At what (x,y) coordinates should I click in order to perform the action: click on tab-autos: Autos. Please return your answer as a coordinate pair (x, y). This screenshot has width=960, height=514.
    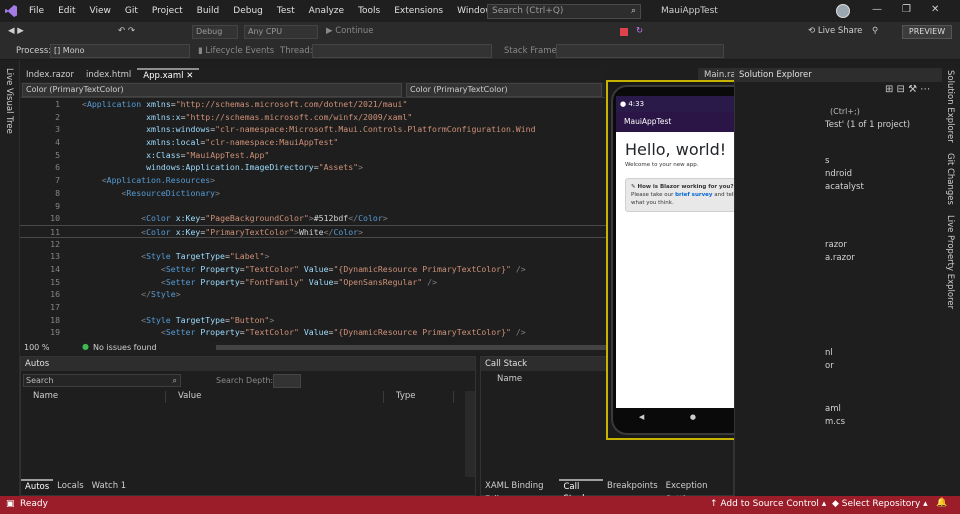
    Looking at the image, I should click on (37, 486).